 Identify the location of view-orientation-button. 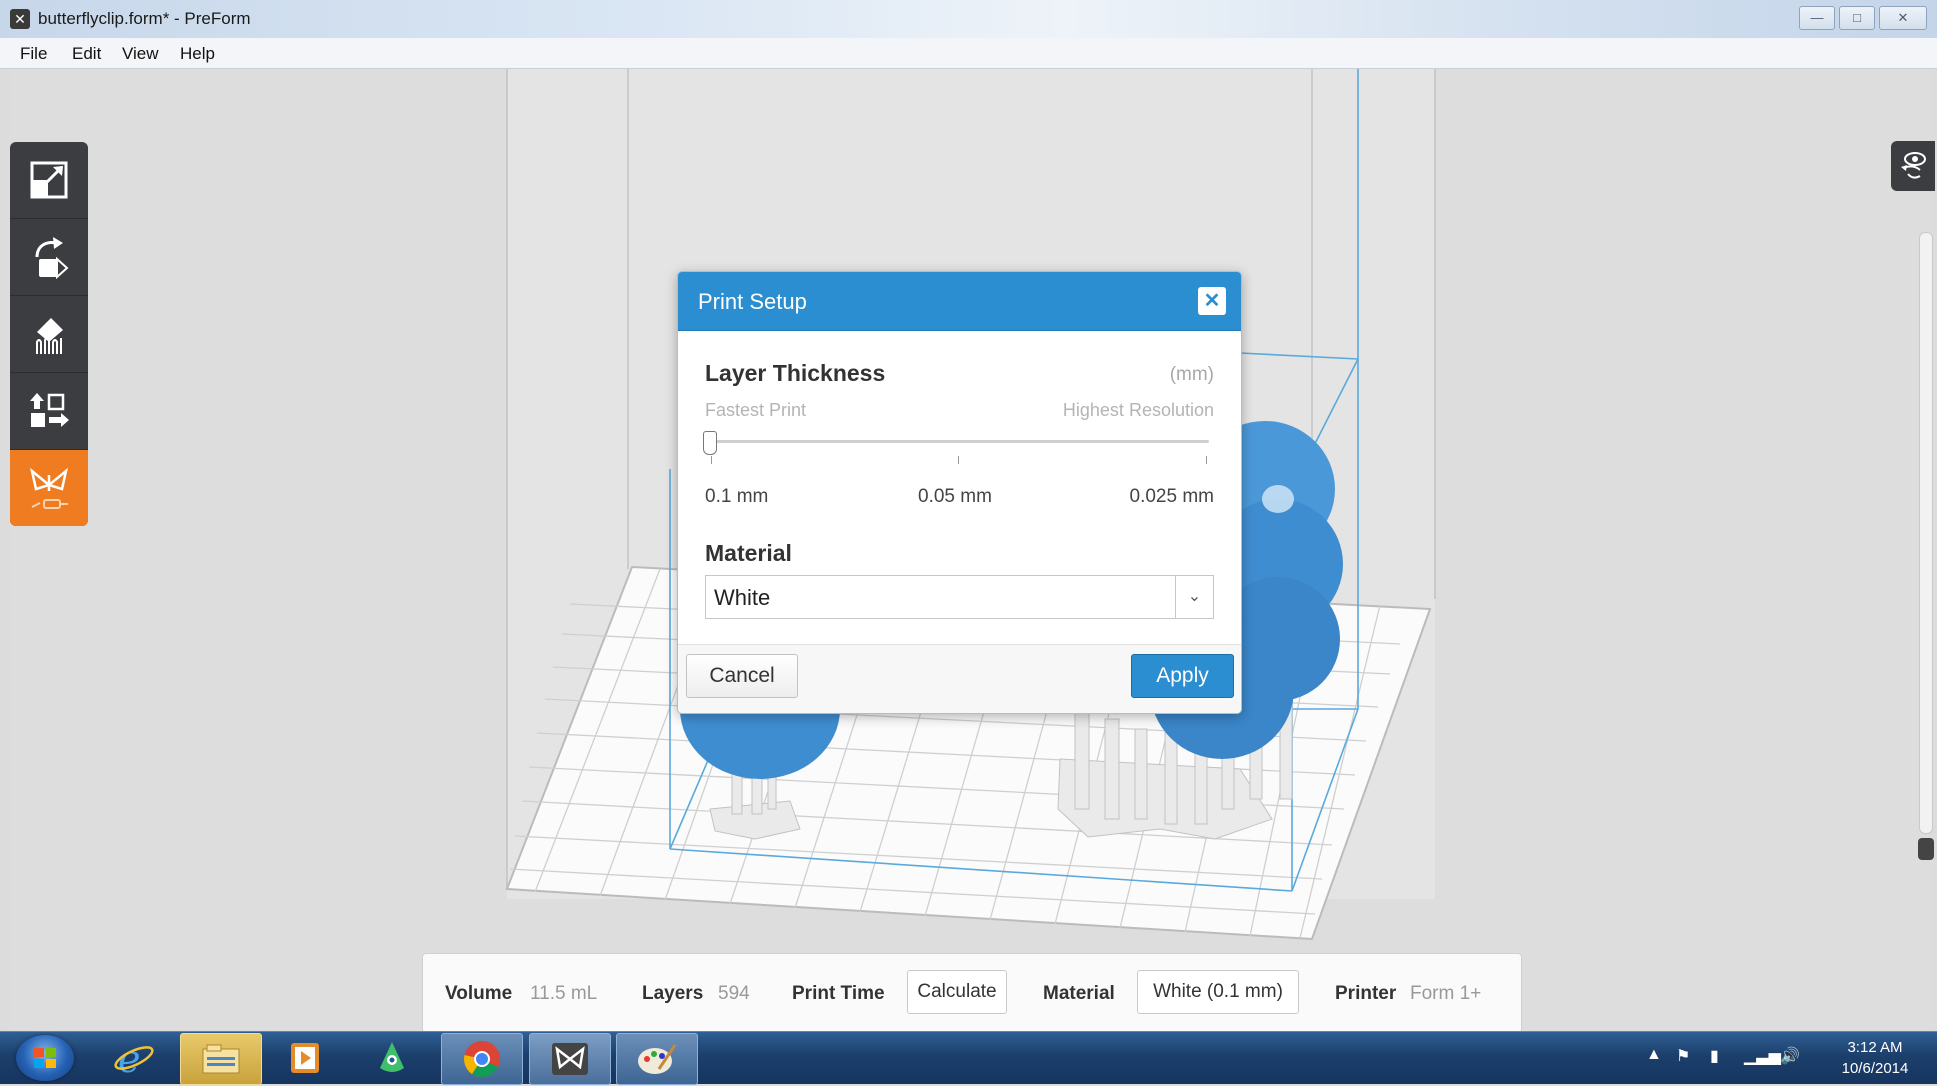
(1913, 166).